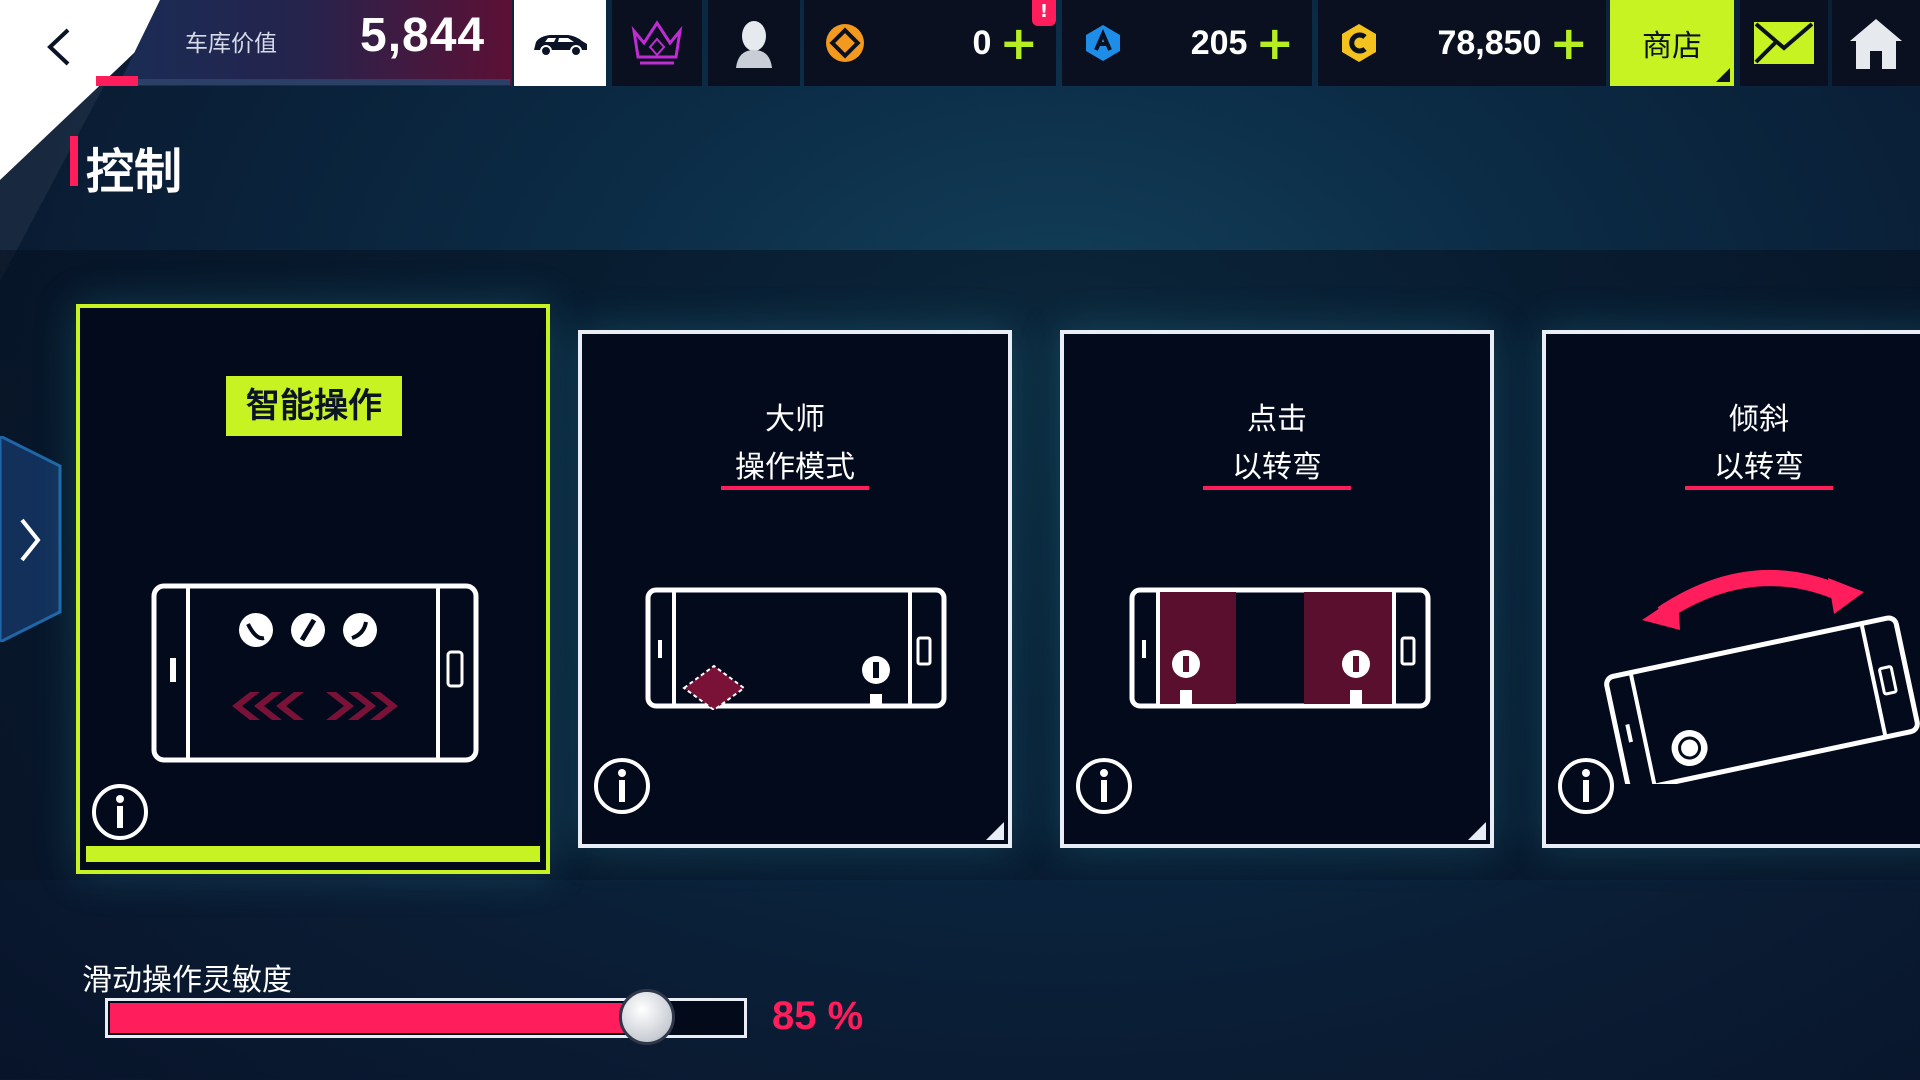 The image size is (1920, 1080). I want to click on profile-button, so click(754, 43).